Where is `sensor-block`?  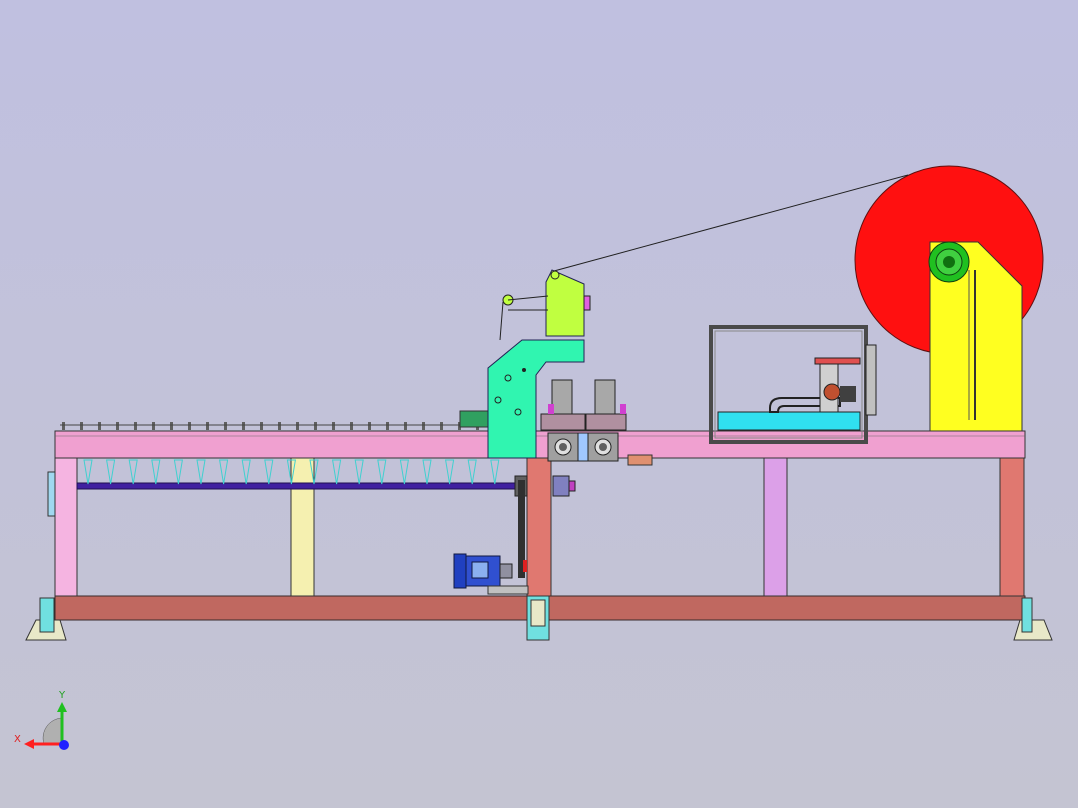 sensor-block is located at coordinates (474, 419).